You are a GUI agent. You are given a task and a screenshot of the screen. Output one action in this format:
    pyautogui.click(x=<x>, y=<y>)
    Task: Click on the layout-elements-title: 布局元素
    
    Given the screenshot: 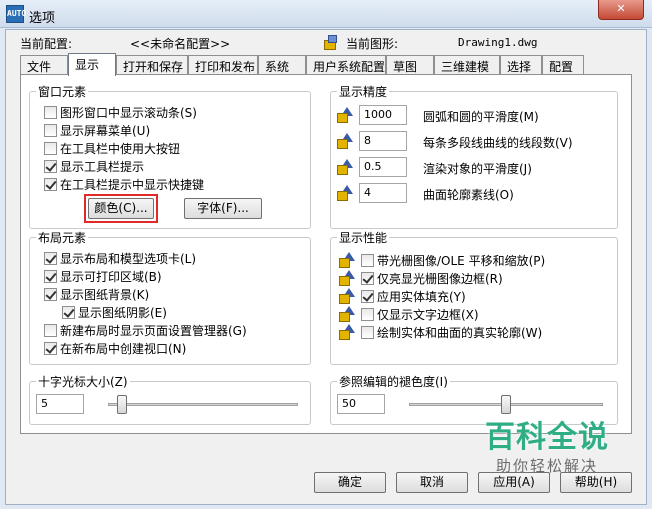 What is the action you would take?
    pyautogui.click(x=62, y=237)
    